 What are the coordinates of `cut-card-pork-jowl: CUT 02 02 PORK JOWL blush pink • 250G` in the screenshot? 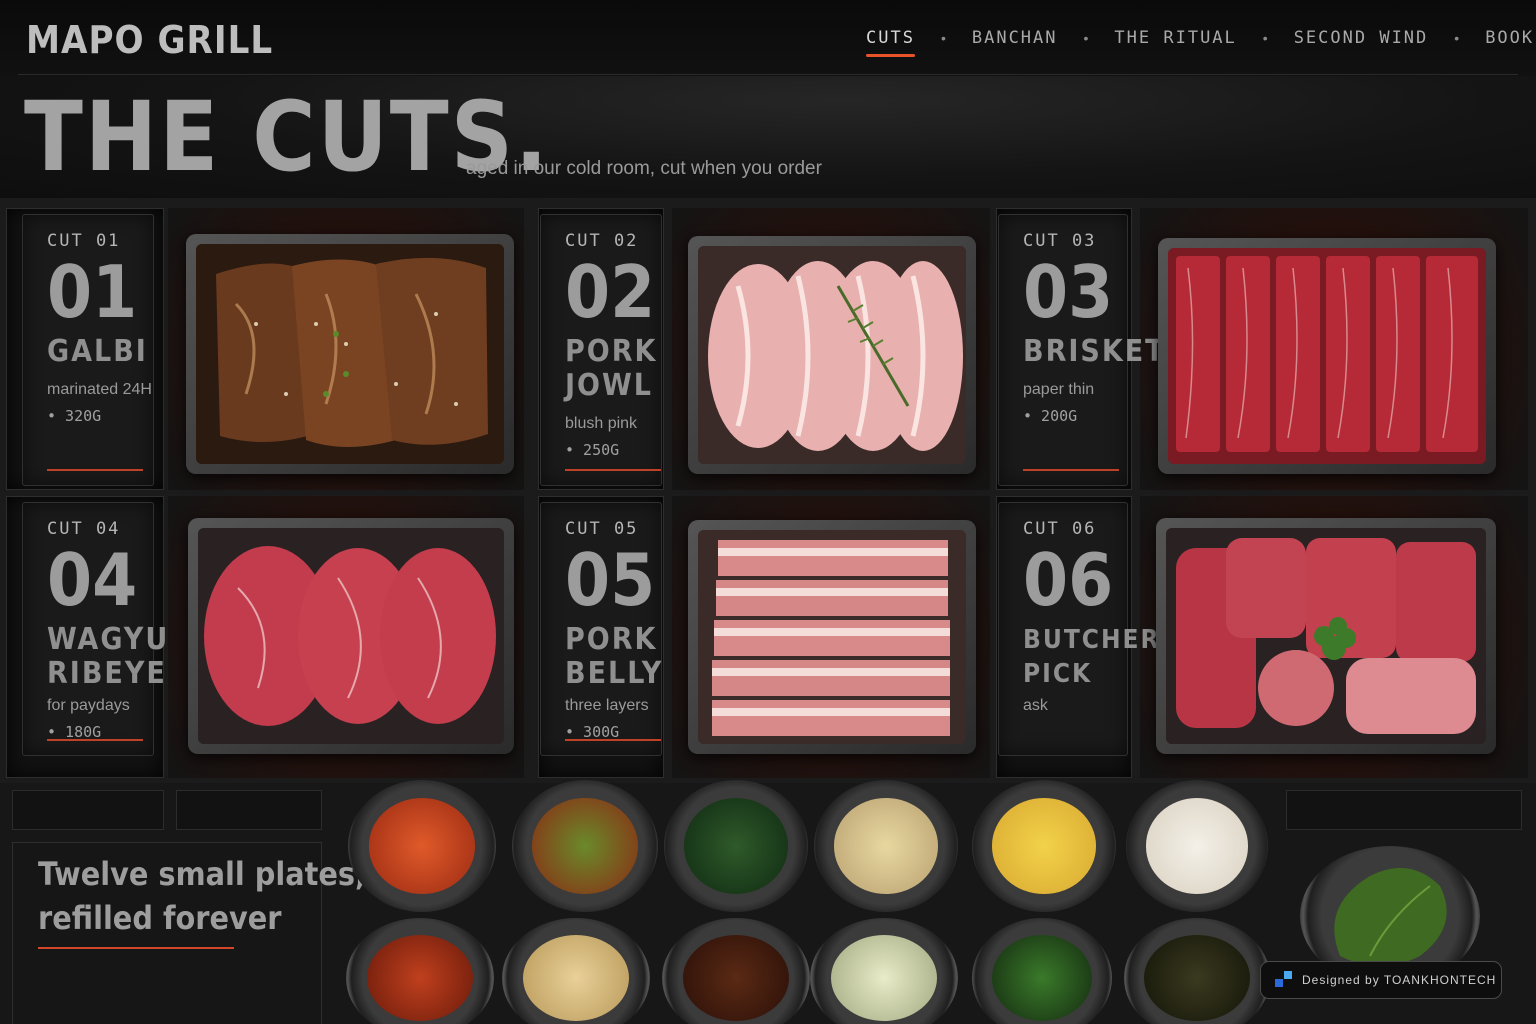 It's located at (601, 350).